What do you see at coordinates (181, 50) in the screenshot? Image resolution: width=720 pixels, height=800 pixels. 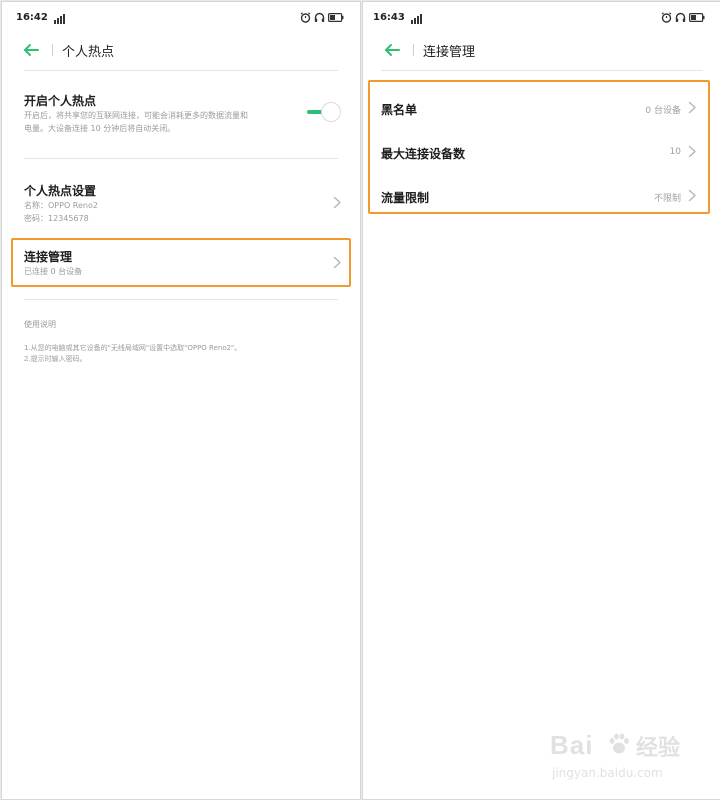 I see `nav-bar: 个人热点` at bounding box center [181, 50].